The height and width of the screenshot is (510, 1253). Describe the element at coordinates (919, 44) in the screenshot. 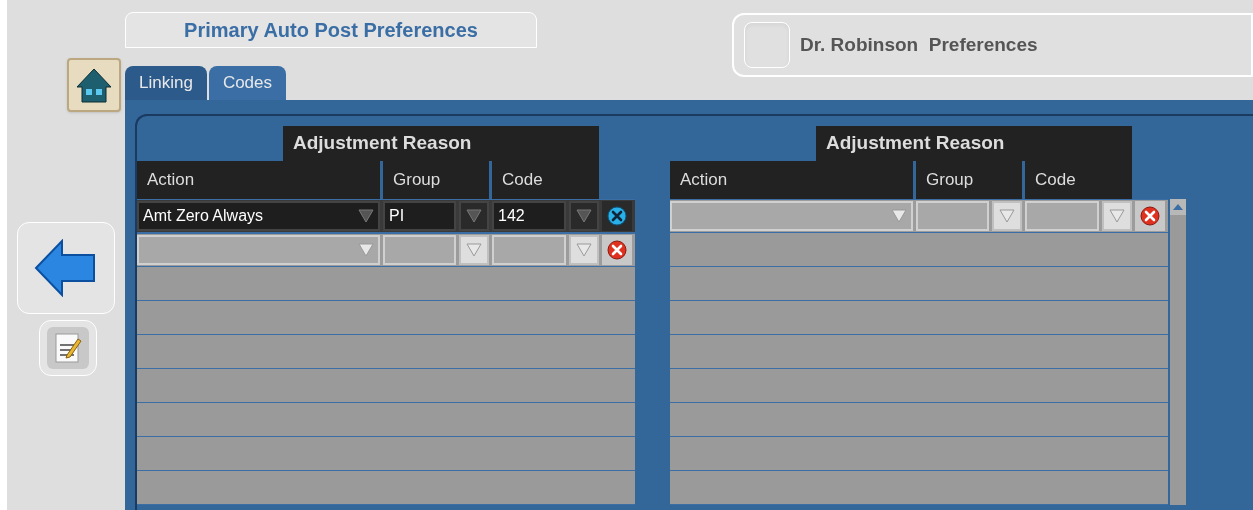

I see `header-title: Dr. Robinson Preferences` at that location.